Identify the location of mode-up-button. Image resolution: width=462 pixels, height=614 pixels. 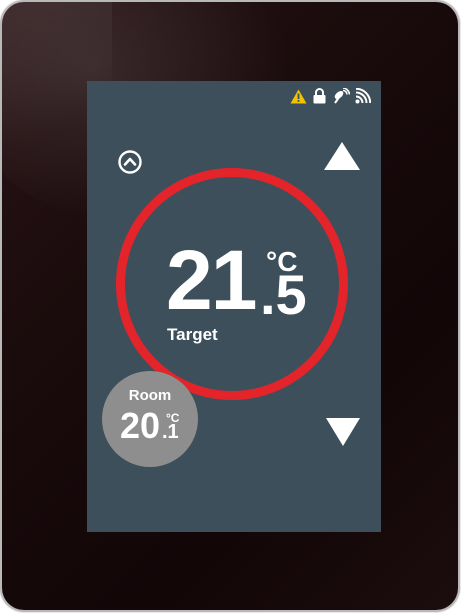
(130, 162).